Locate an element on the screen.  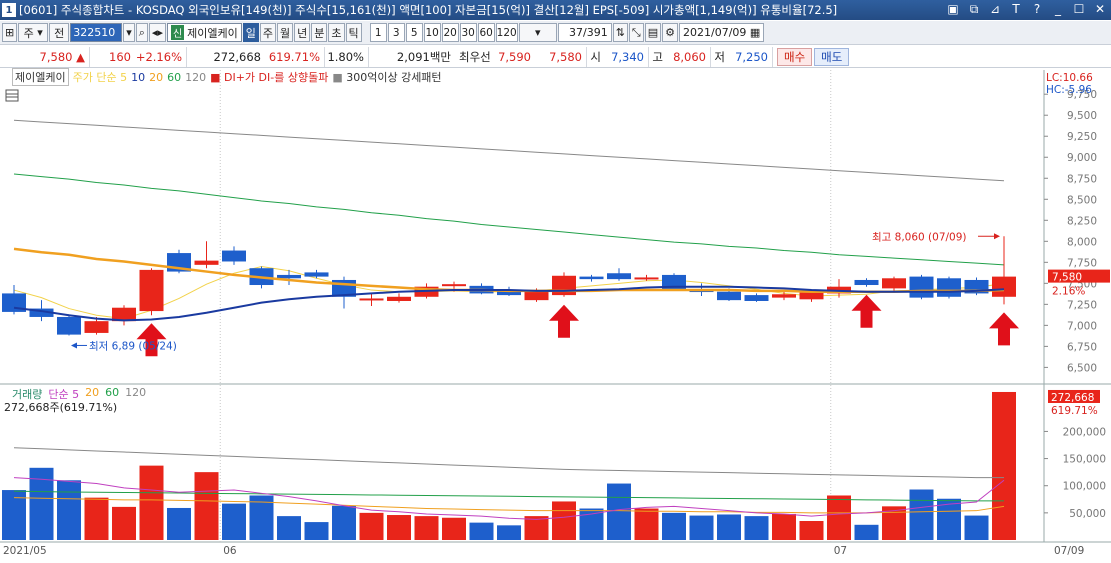
price-tick-label: 7,000 is located at coordinates (1082, 326).